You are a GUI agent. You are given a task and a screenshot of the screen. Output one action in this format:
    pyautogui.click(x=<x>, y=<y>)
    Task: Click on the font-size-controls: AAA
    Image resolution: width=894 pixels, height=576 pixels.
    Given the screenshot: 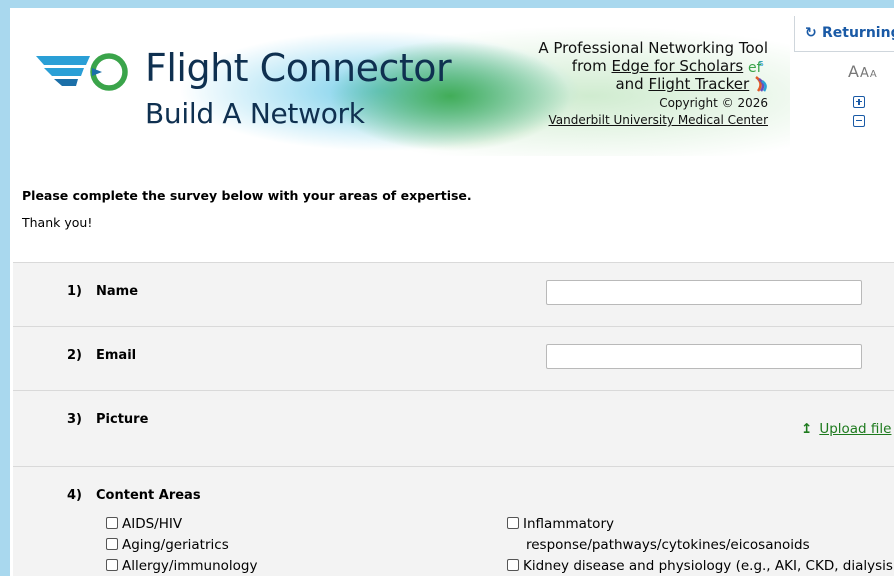 What is the action you would take?
    pyautogui.click(x=863, y=71)
    